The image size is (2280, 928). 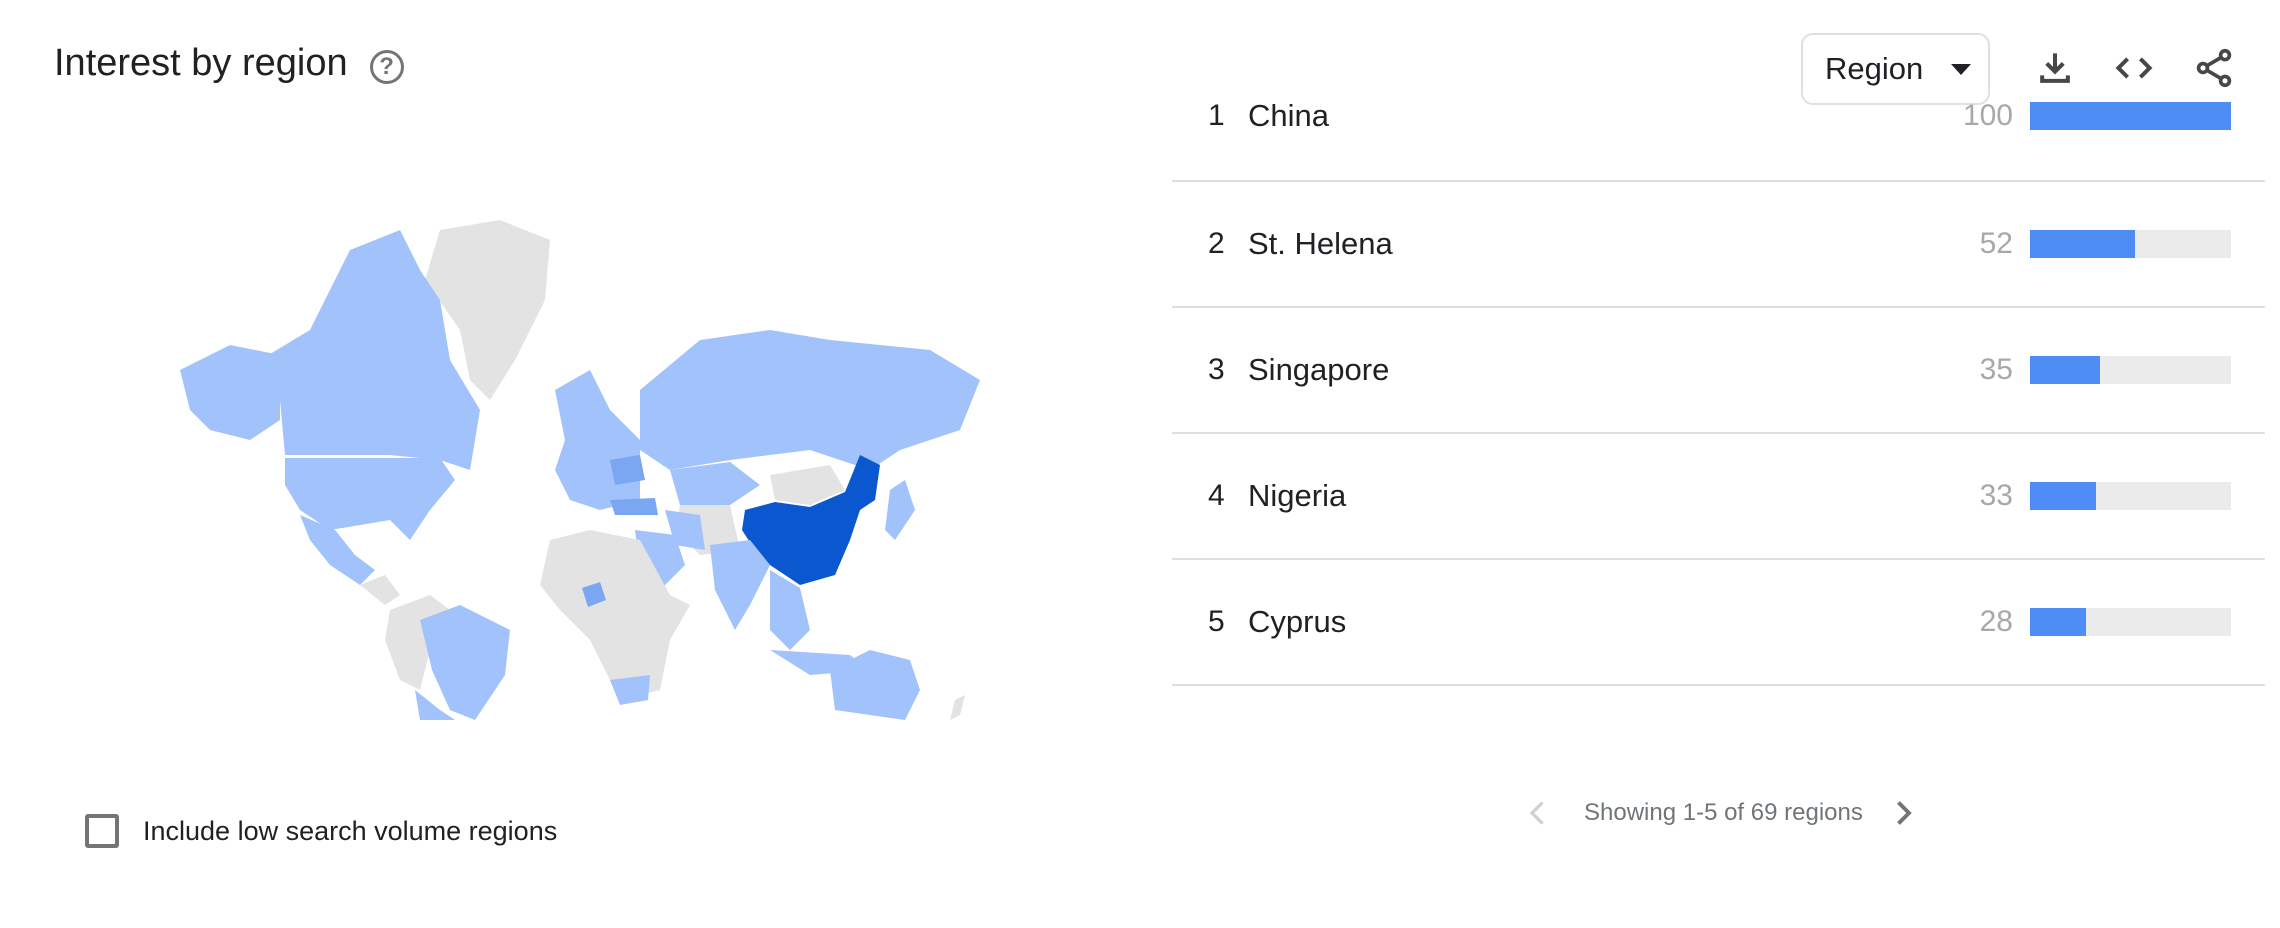 I want to click on map-region-brazil, so click(x=465, y=662).